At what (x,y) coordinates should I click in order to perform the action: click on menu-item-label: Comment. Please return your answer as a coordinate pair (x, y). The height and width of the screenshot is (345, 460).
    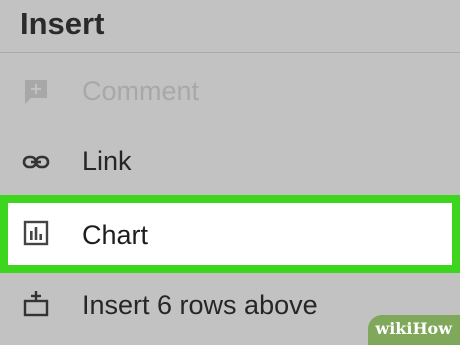
    Looking at the image, I should click on (141, 91).